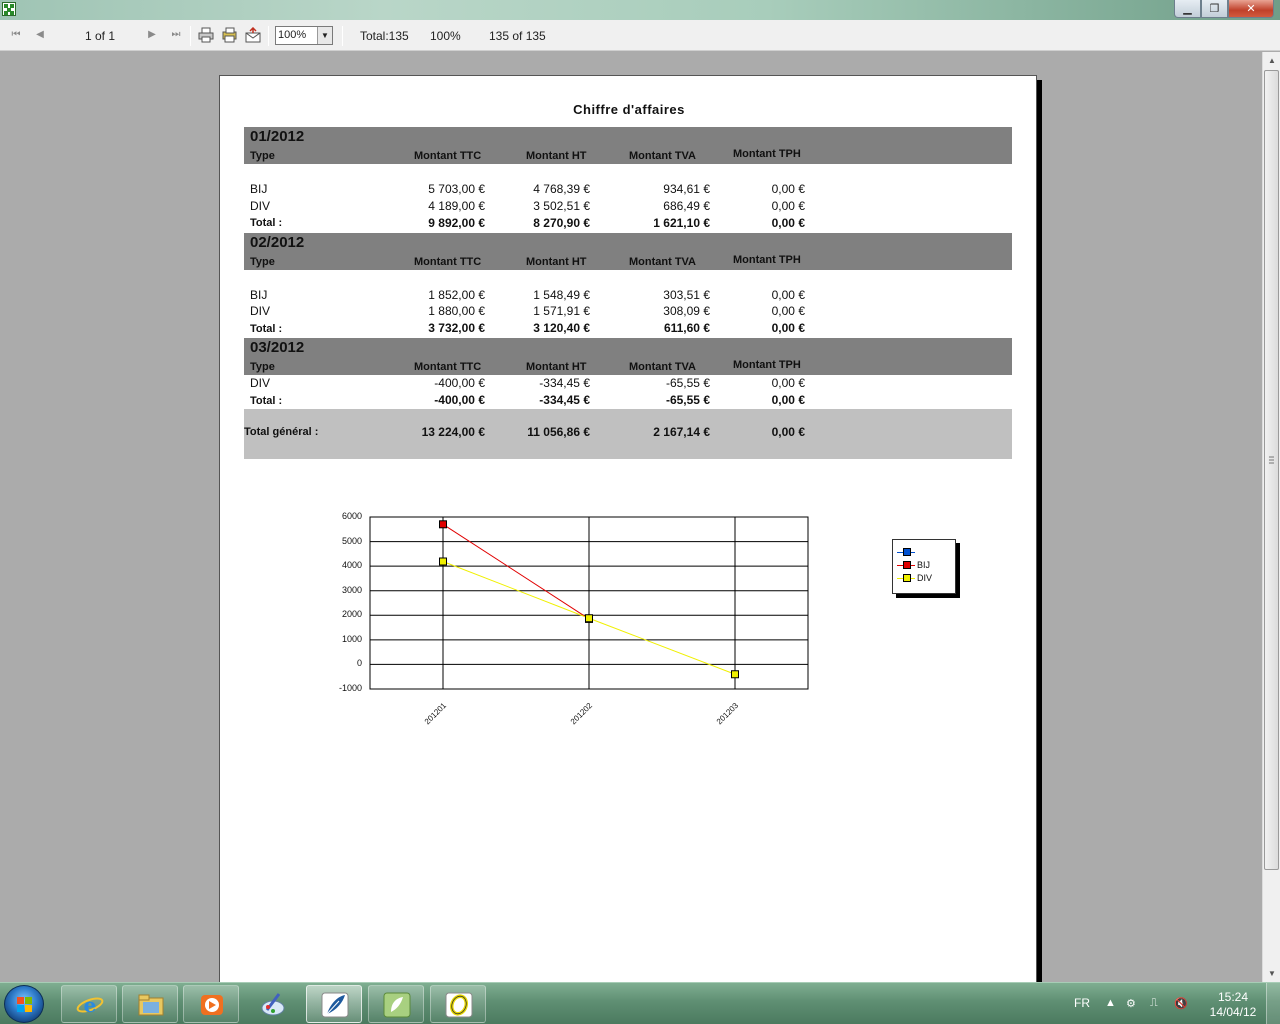  Describe the element at coordinates (40, 35) in the screenshot. I see `previous-page-icon: ◀` at that location.